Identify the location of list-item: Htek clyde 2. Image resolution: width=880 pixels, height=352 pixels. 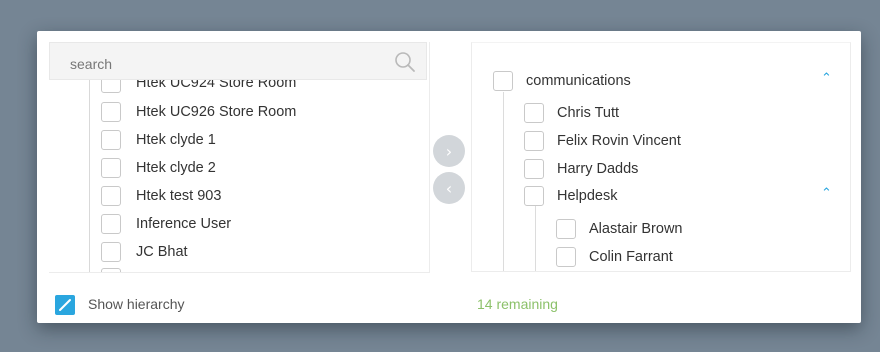
(158, 168).